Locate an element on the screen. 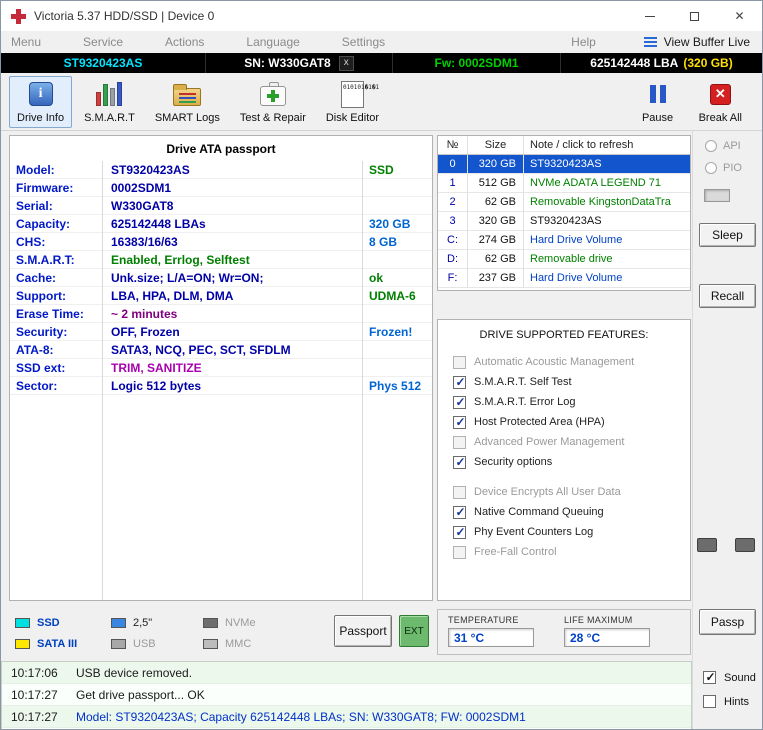  infobar-lba-text: 625142448 LBA is located at coordinates (634, 63).